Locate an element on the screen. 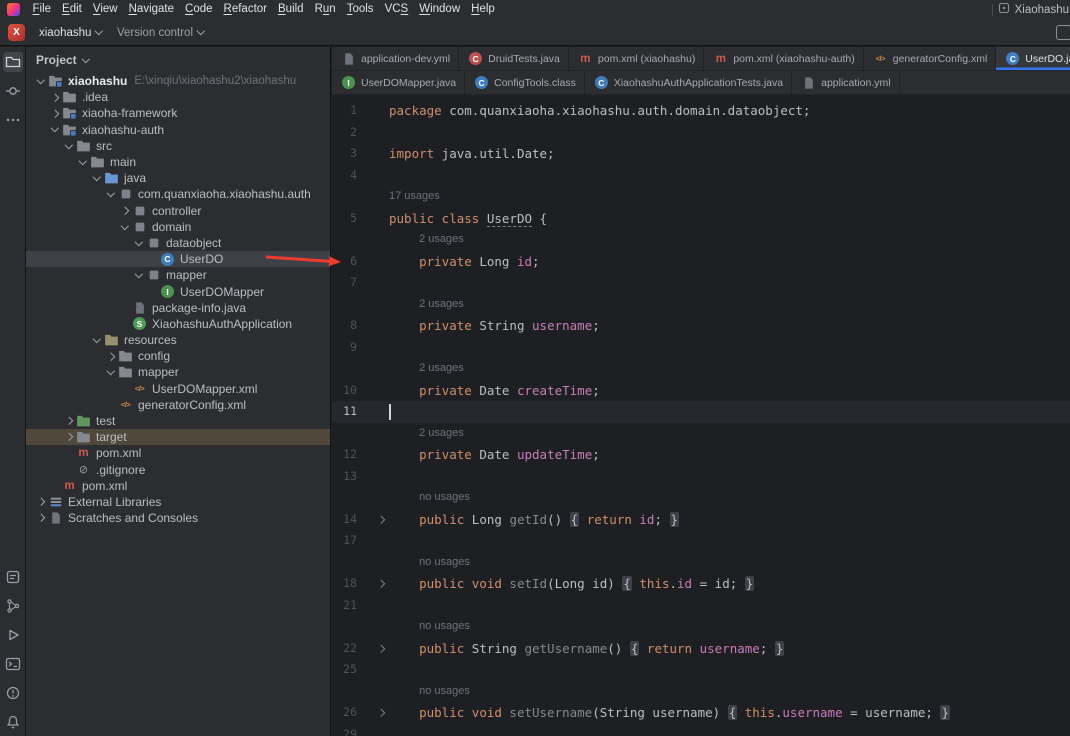 This screenshot has width=1070, height=736. menu-file: File is located at coordinates (42, 9).